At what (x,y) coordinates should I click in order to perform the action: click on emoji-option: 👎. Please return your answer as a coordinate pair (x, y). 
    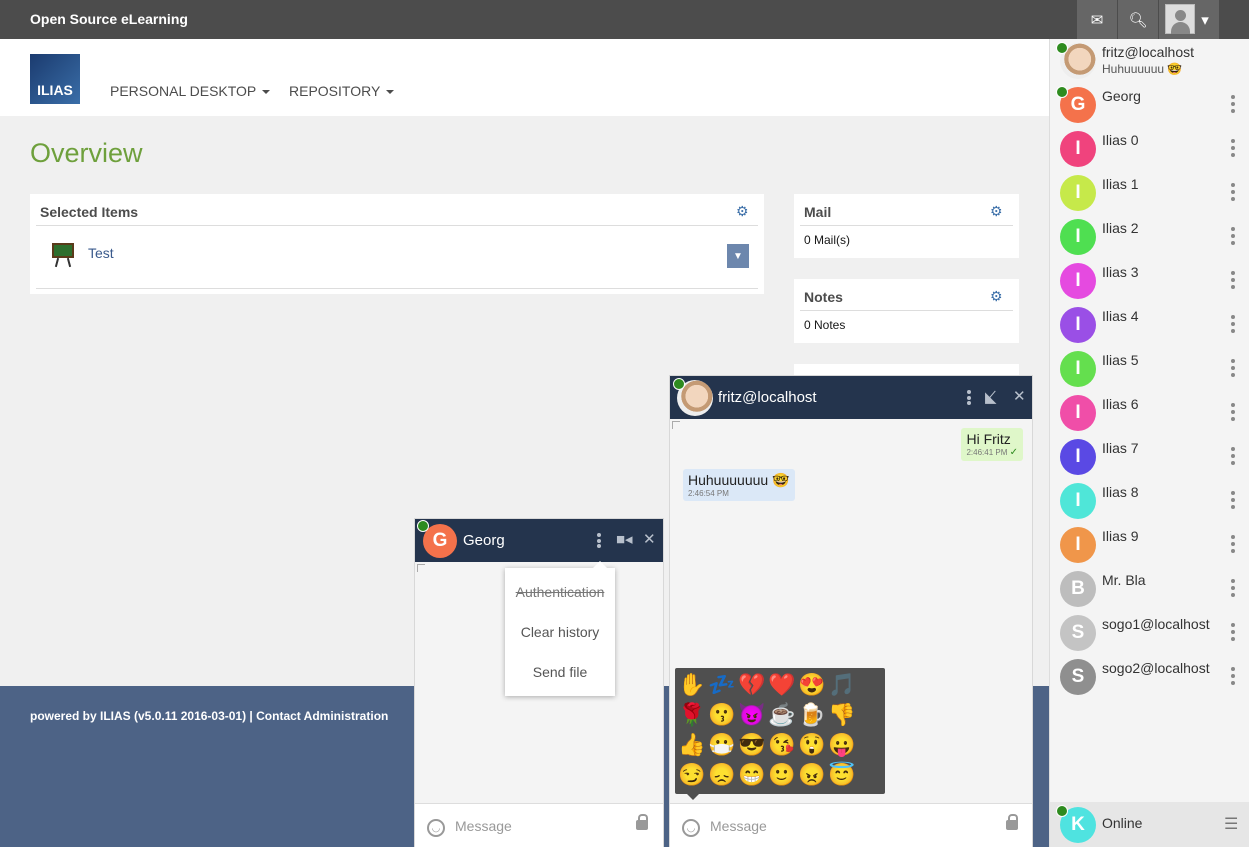
    Looking at the image, I should click on (842, 715).